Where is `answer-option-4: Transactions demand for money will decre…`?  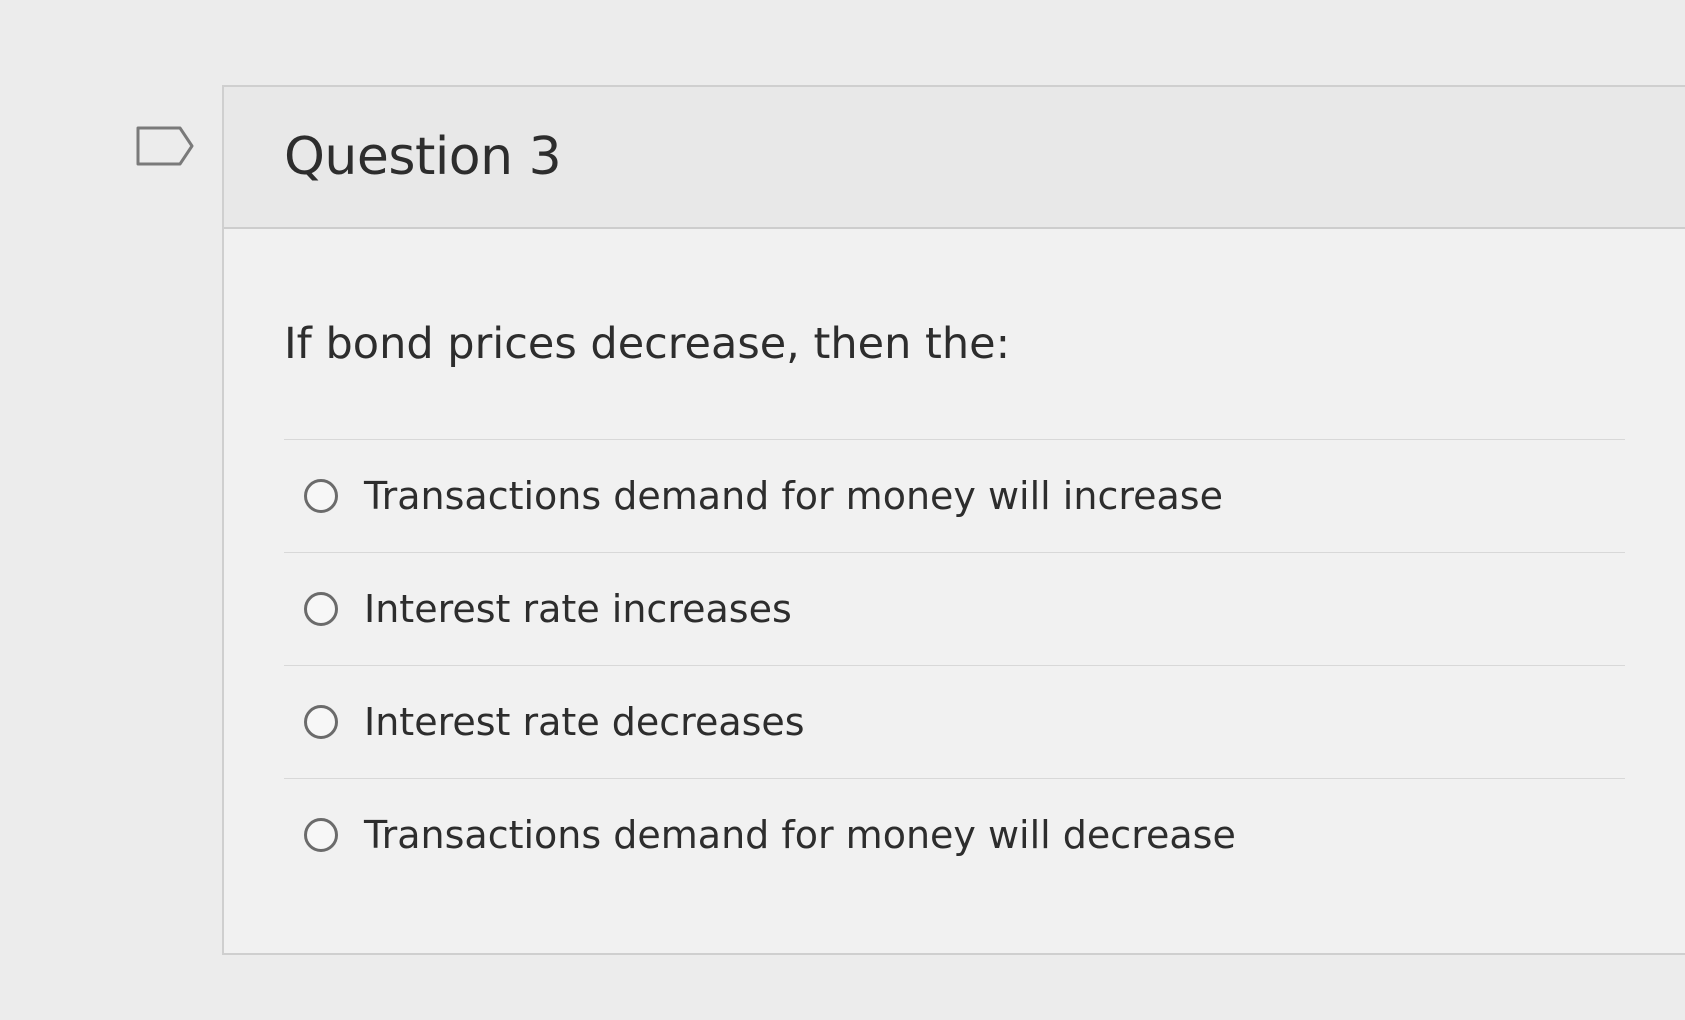
answer-option-4: Transactions demand for money will decre… is located at coordinates (954, 835).